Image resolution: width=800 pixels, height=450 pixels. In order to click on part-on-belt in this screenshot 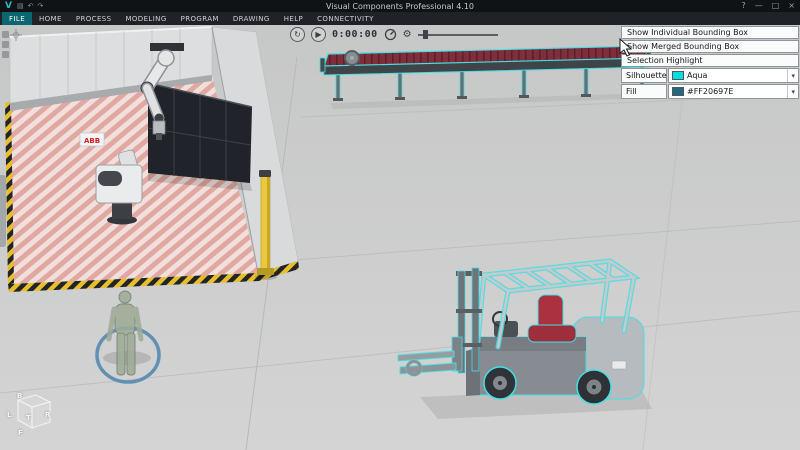, I will do `click(352, 58)`.